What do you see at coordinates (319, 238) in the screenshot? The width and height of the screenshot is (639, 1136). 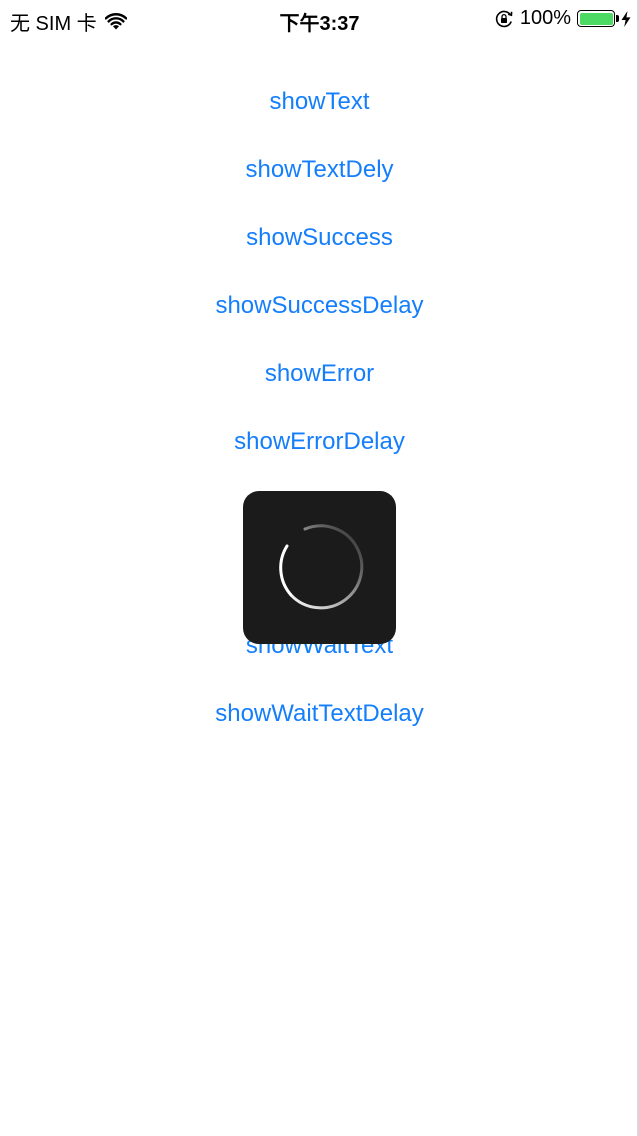 I see `show-success-button: showSuccess` at bounding box center [319, 238].